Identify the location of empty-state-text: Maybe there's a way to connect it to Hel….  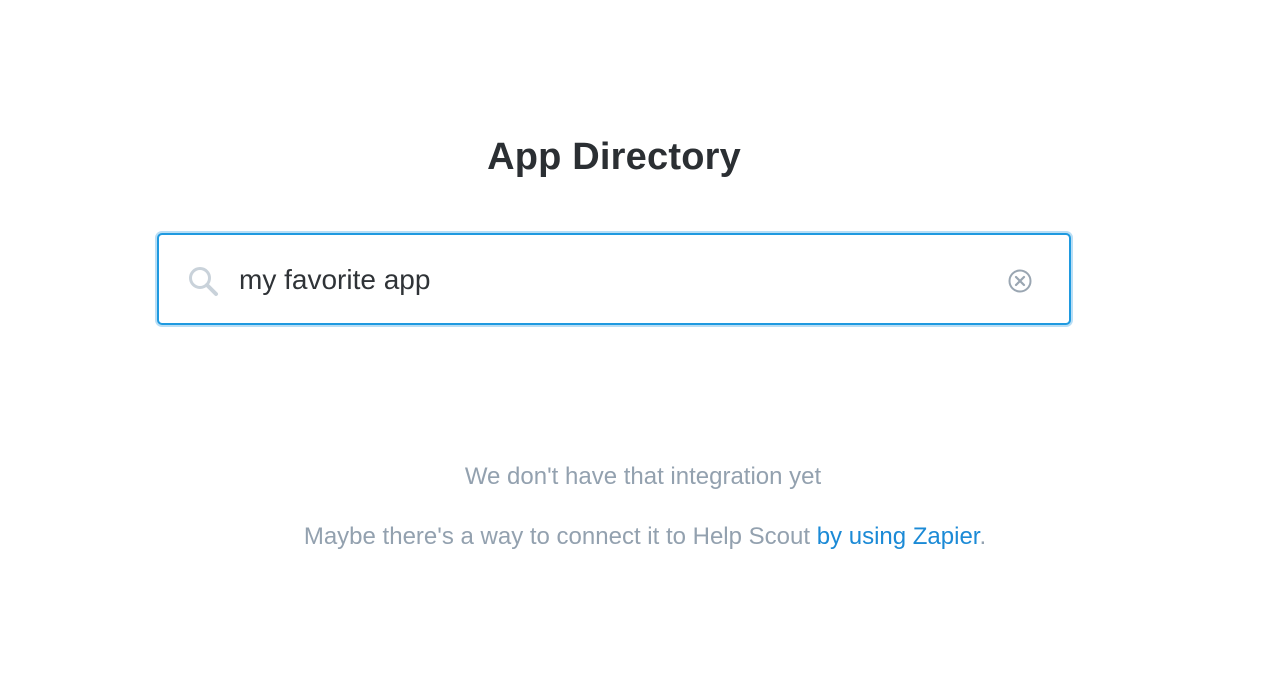
(643, 537).